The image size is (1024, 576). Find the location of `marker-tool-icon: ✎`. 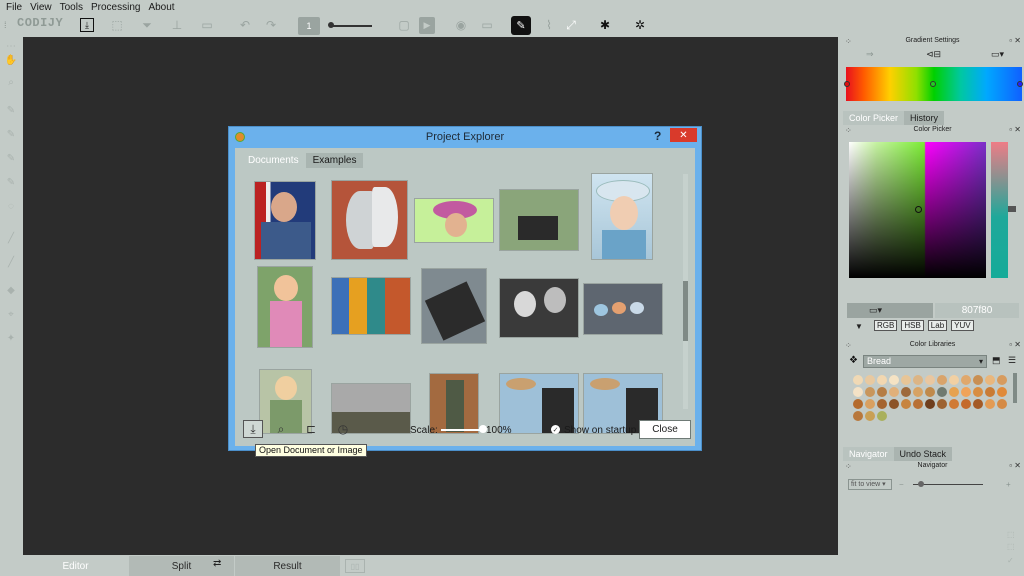

marker-tool-icon: ✎ is located at coordinates (11, 184).